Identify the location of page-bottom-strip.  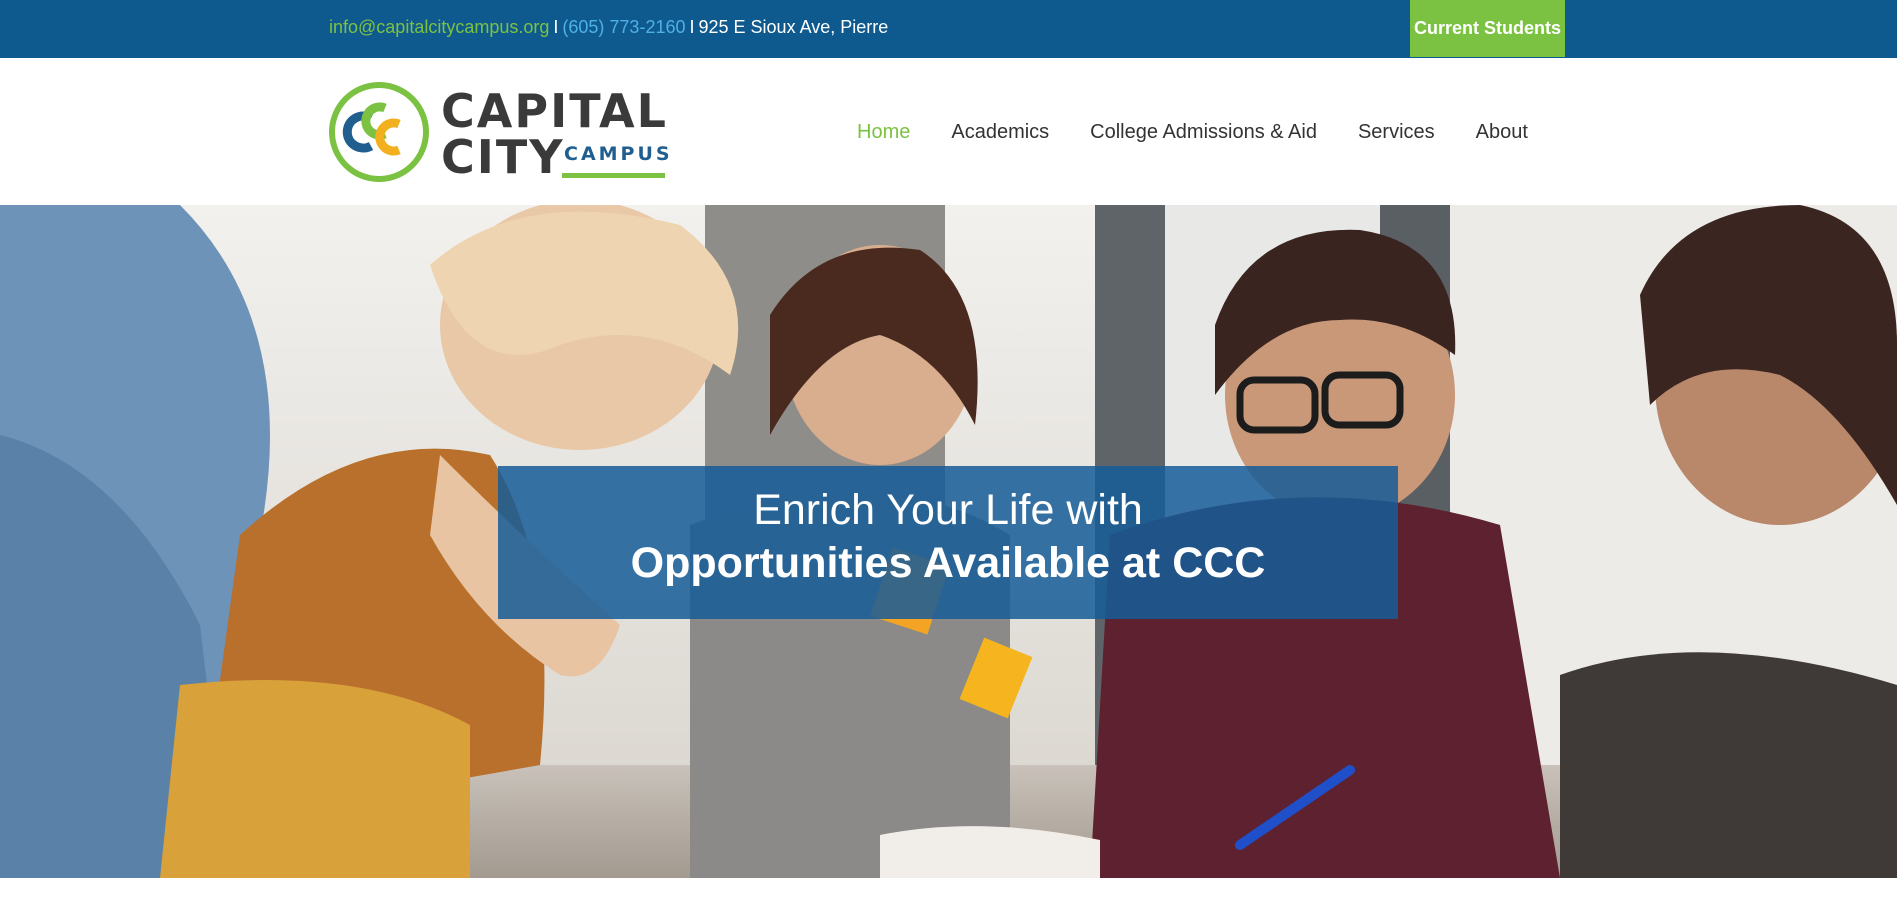
(948, 896).